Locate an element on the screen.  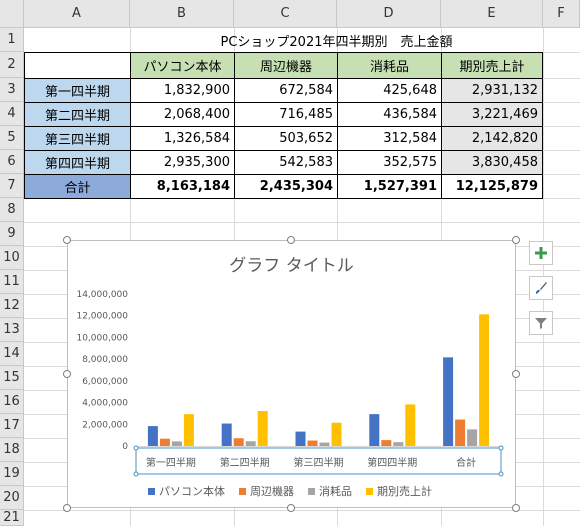
table-cell: 672,584 is located at coordinates (286, 90).